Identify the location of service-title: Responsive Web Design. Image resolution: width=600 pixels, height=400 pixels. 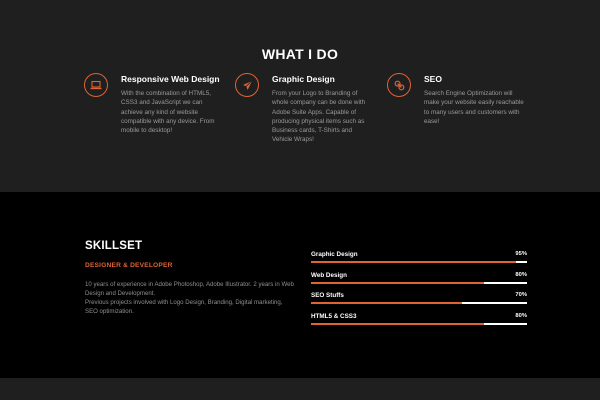
(170, 79).